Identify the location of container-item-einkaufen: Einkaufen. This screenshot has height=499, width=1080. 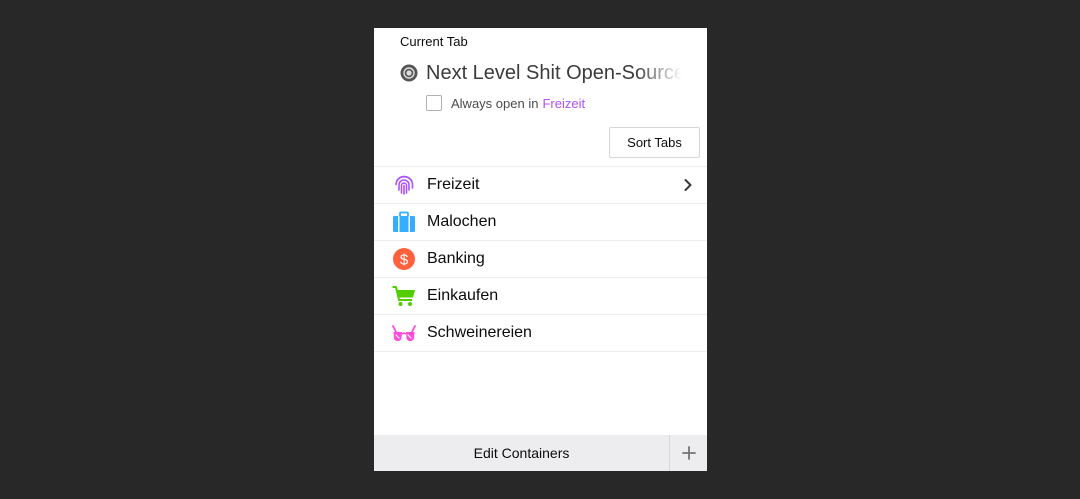
(540, 296).